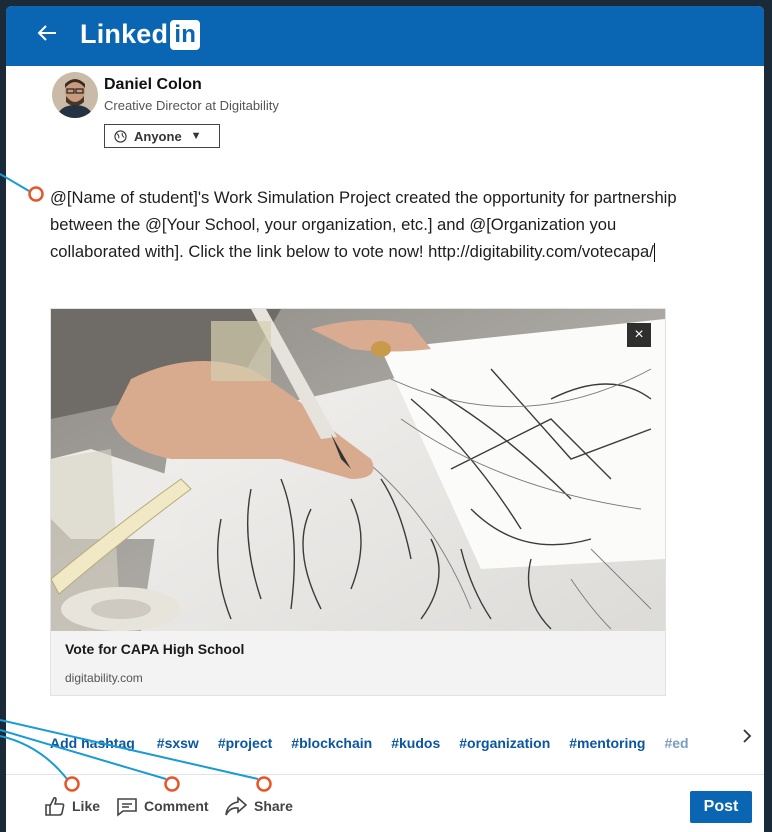 Image resolution: width=772 pixels, height=832 pixels. Describe the element at coordinates (639, 335) in the screenshot. I see `close-preview-button: ×` at that location.